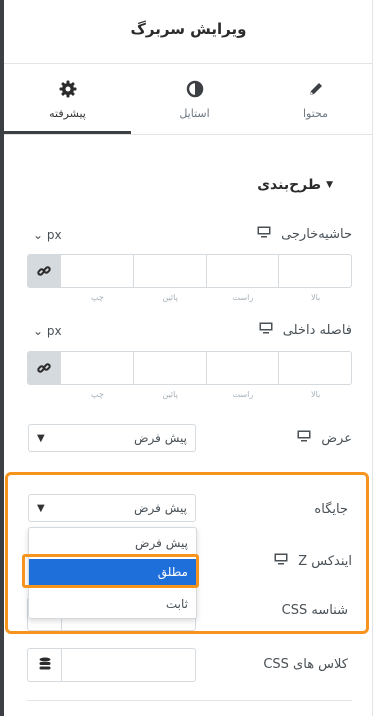  I want to click on padding-label-row: فاصله داخلی, so click(305, 330).